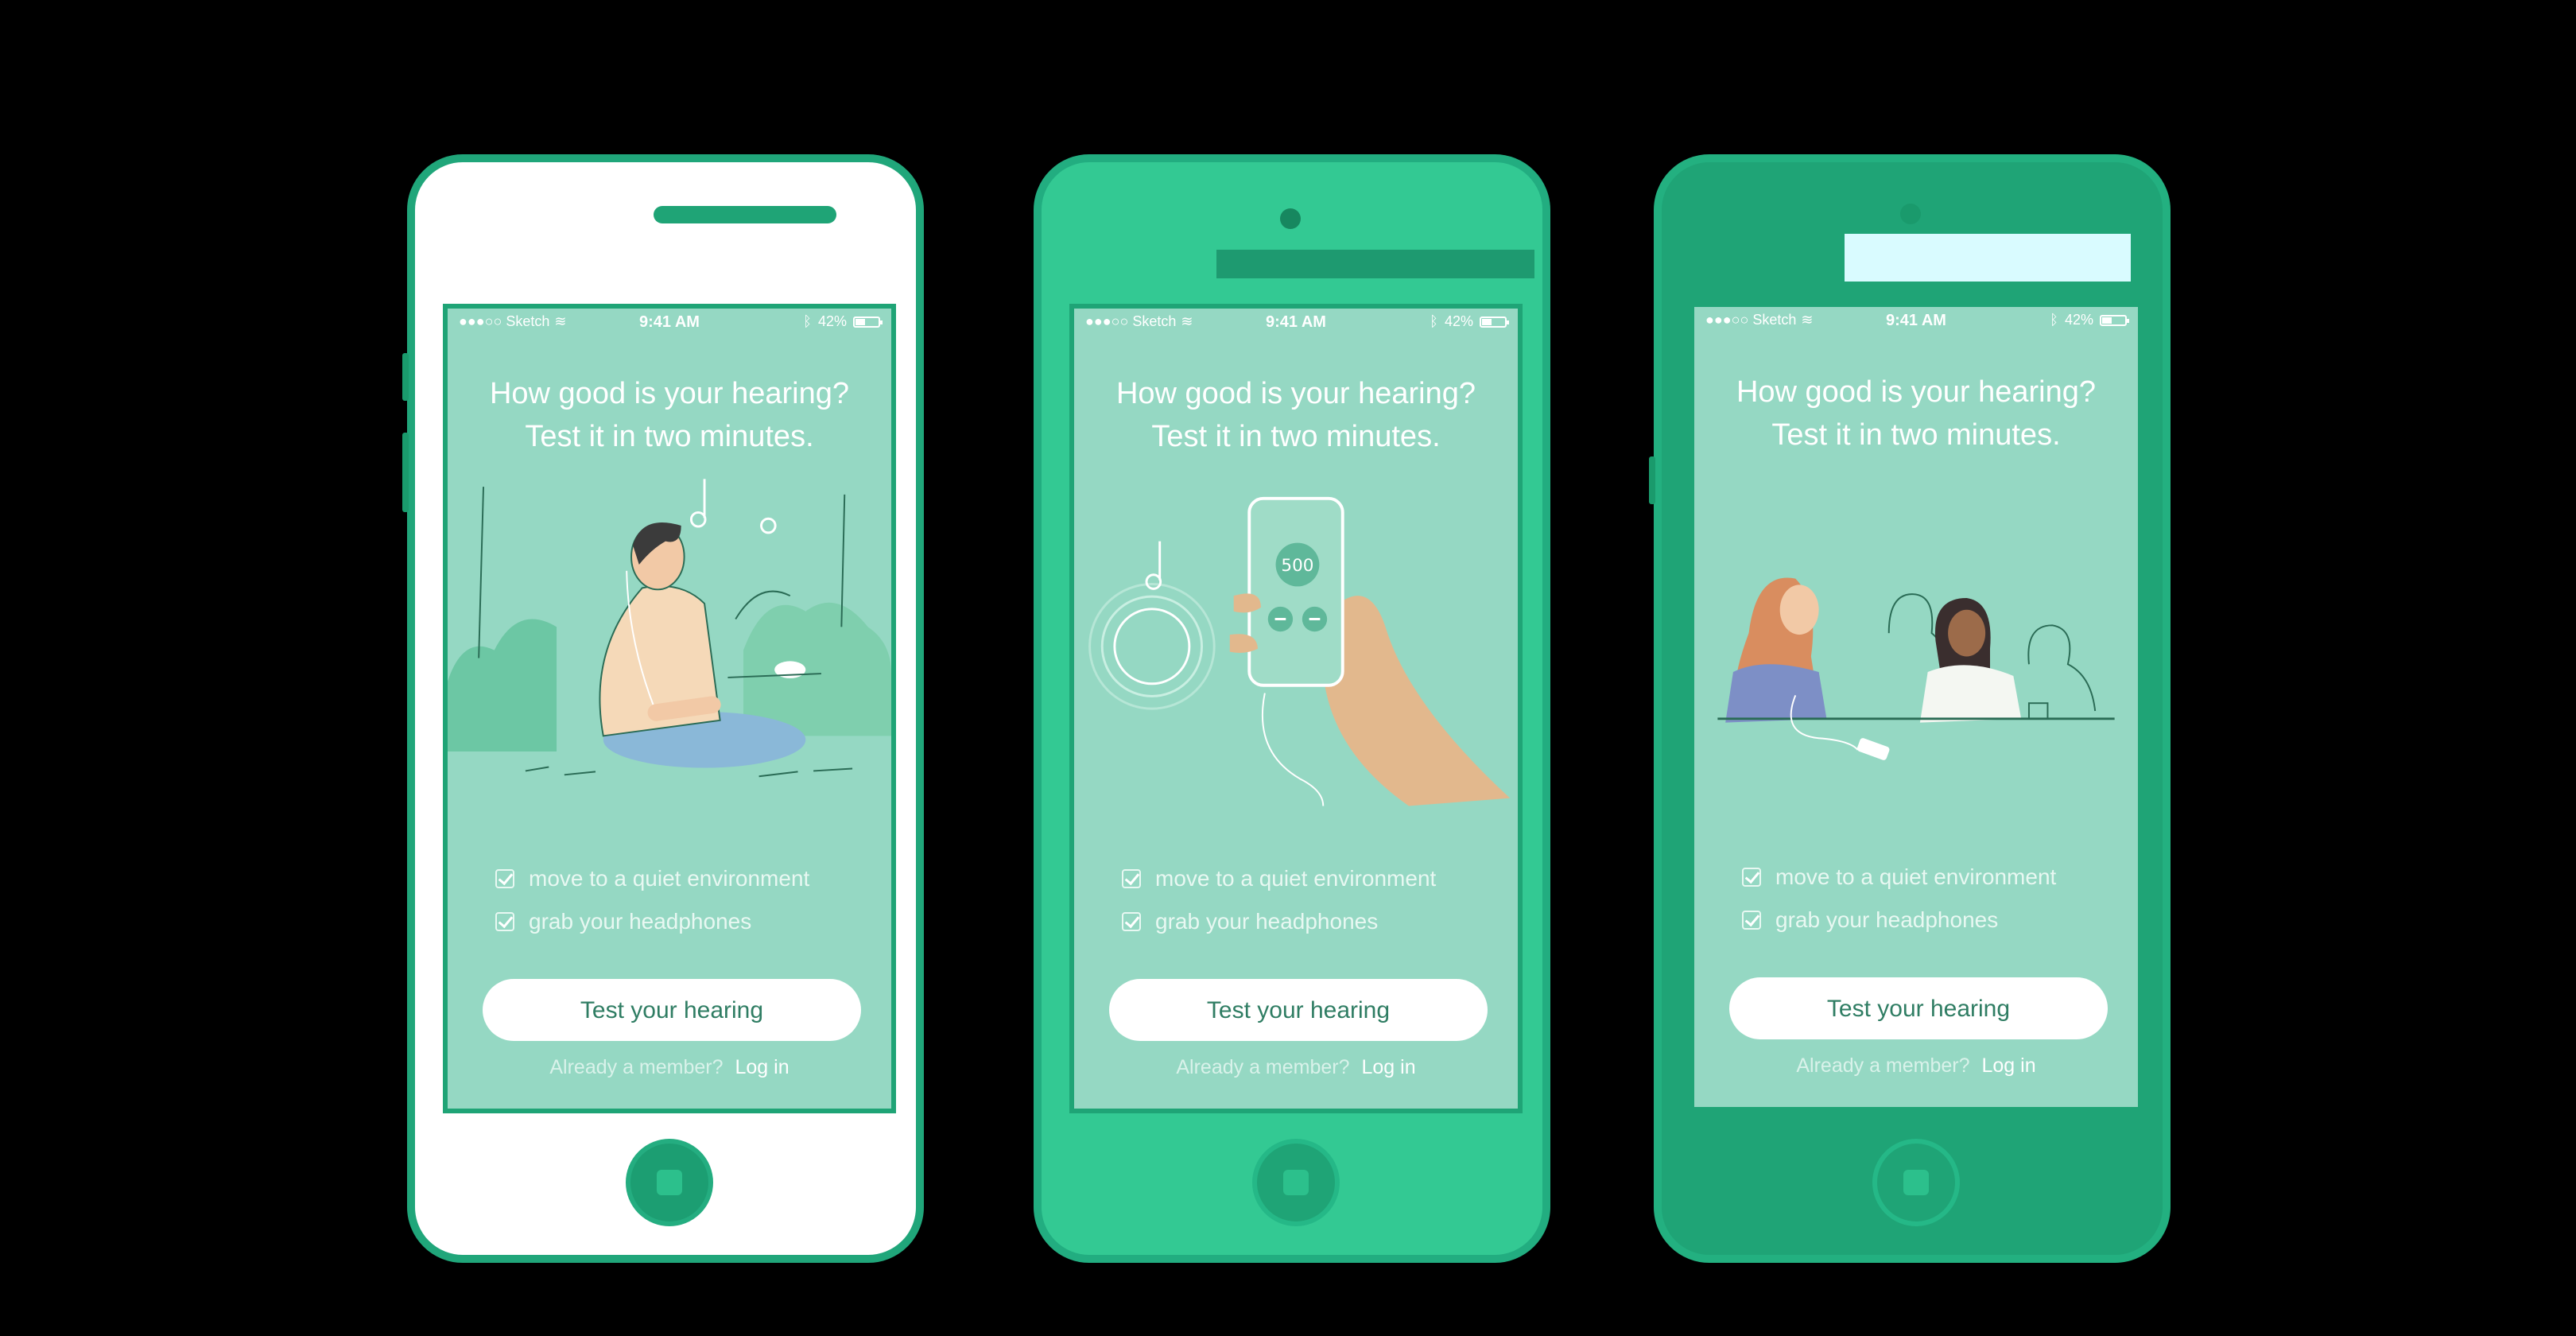 This screenshot has height=1336, width=2576. I want to click on hand-phone-illustration: 500, so click(1299, 651).